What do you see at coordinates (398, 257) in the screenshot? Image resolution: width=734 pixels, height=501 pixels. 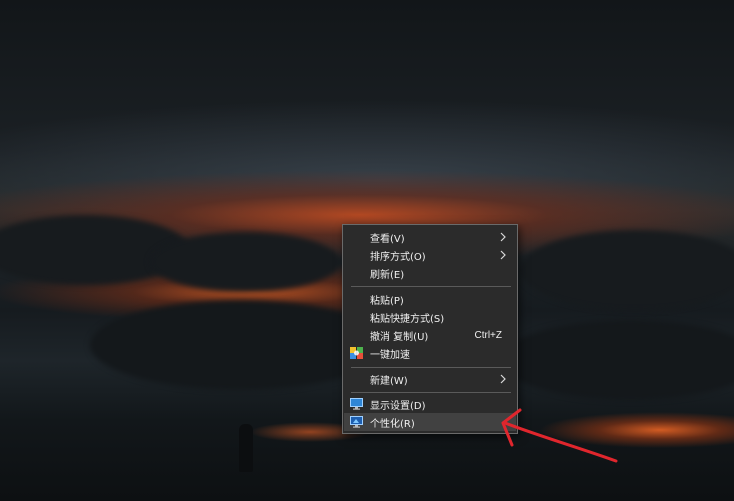 I see `menu-item-label: 排序方式(O)` at bounding box center [398, 257].